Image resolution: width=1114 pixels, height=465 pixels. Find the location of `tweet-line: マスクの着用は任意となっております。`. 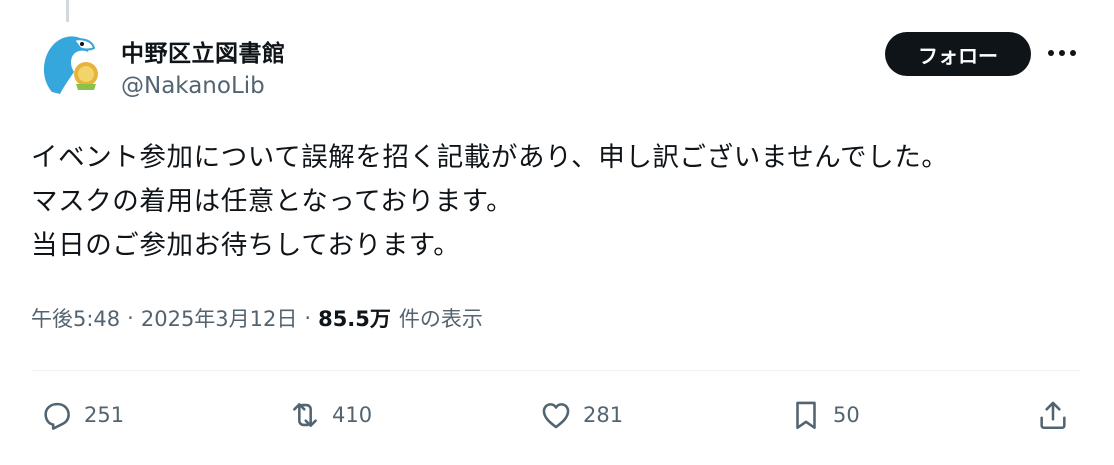

tweet-line: マスクの着用は任意となっております。 is located at coordinates (272, 201).